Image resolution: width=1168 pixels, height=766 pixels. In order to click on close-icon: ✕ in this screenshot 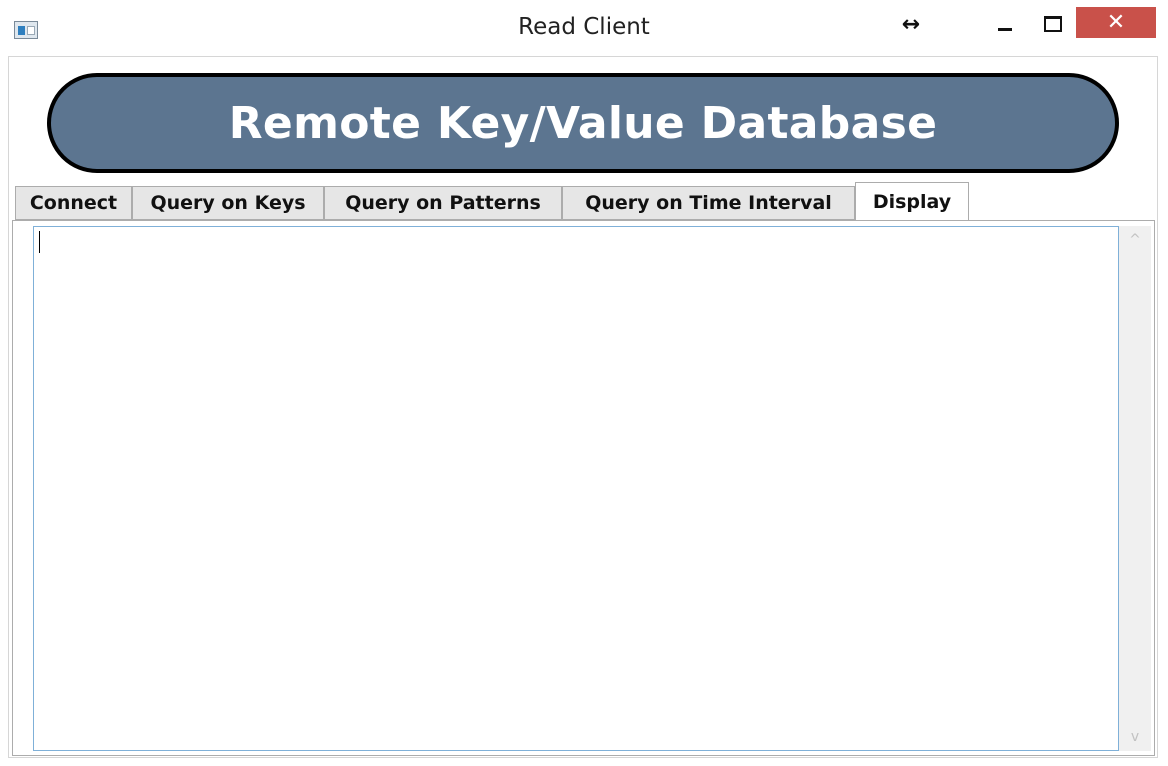, I will do `click(1116, 22)`.